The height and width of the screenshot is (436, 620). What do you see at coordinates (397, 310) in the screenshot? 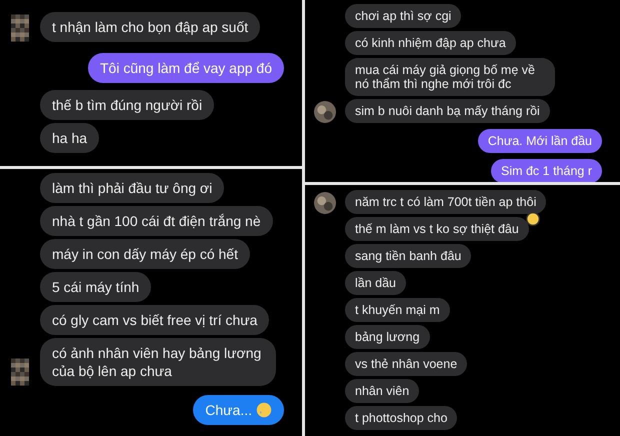
I see `message-text: t khuyến mại m` at bounding box center [397, 310].